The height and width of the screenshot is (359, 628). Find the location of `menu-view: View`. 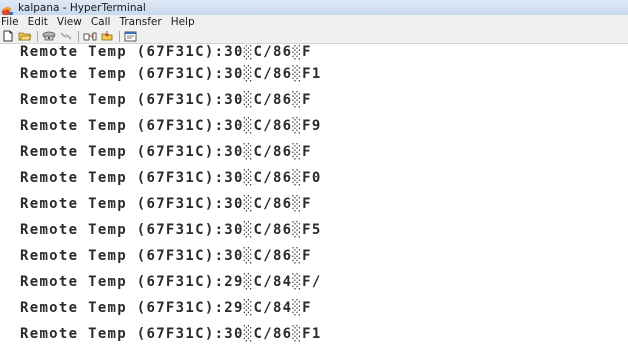

menu-view: View is located at coordinates (69, 22).